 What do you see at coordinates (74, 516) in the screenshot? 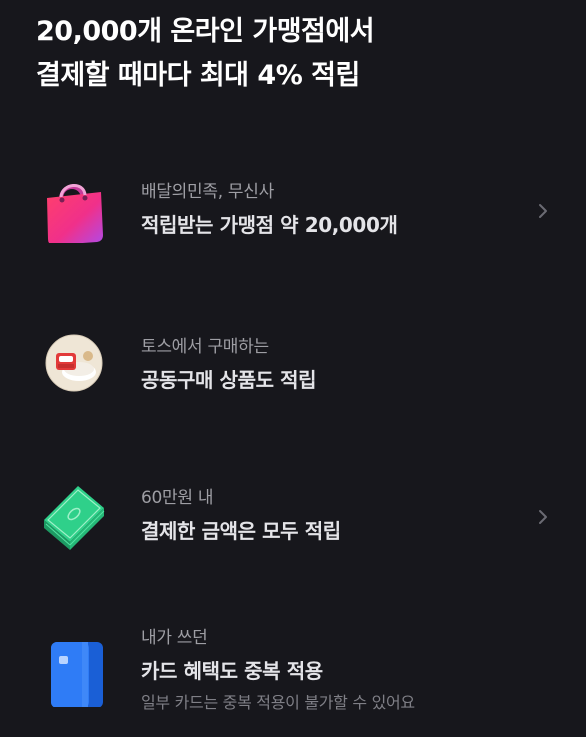
I see `money-stack-icon` at bounding box center [74, 516].